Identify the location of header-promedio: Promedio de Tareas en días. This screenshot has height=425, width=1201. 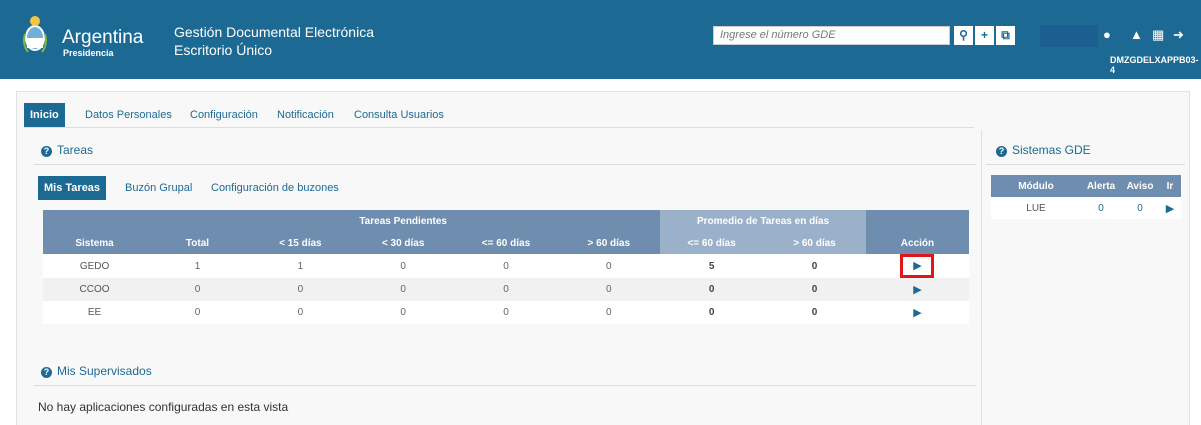
(763, 221).